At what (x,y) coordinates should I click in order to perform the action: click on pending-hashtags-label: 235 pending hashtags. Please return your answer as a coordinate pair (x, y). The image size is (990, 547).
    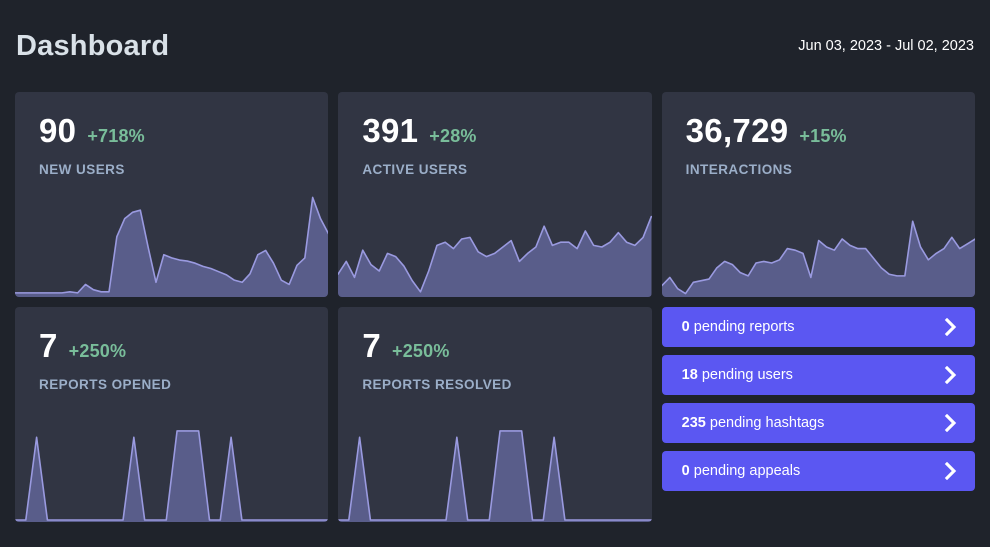
    Looking at the image, I should click on (753, 423).